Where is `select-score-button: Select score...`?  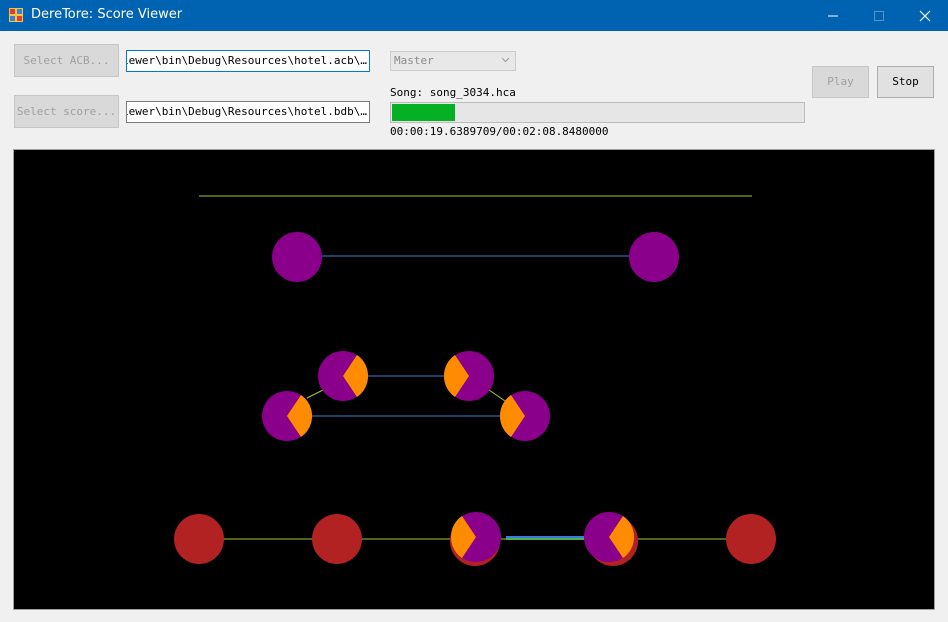
select-score-button: Select score... is located at coordinates (66, 111).